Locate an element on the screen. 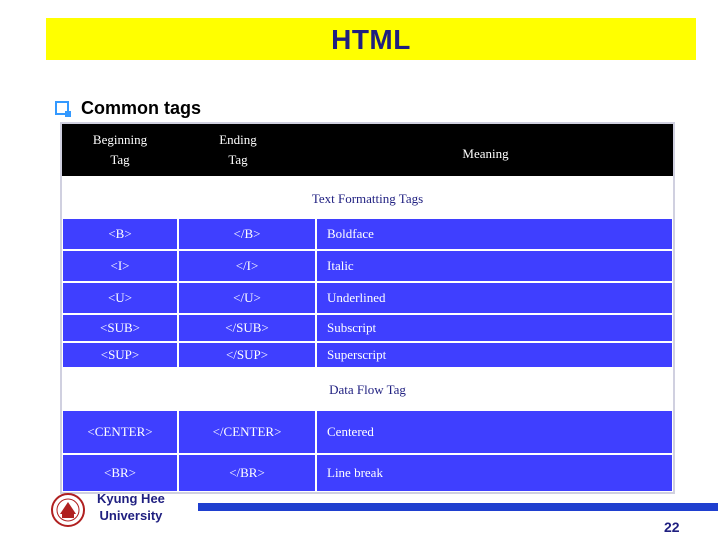 The height and width of the screenshot is (540, 720). header-ending-line2: Tag is located at coordinates (238, 159).